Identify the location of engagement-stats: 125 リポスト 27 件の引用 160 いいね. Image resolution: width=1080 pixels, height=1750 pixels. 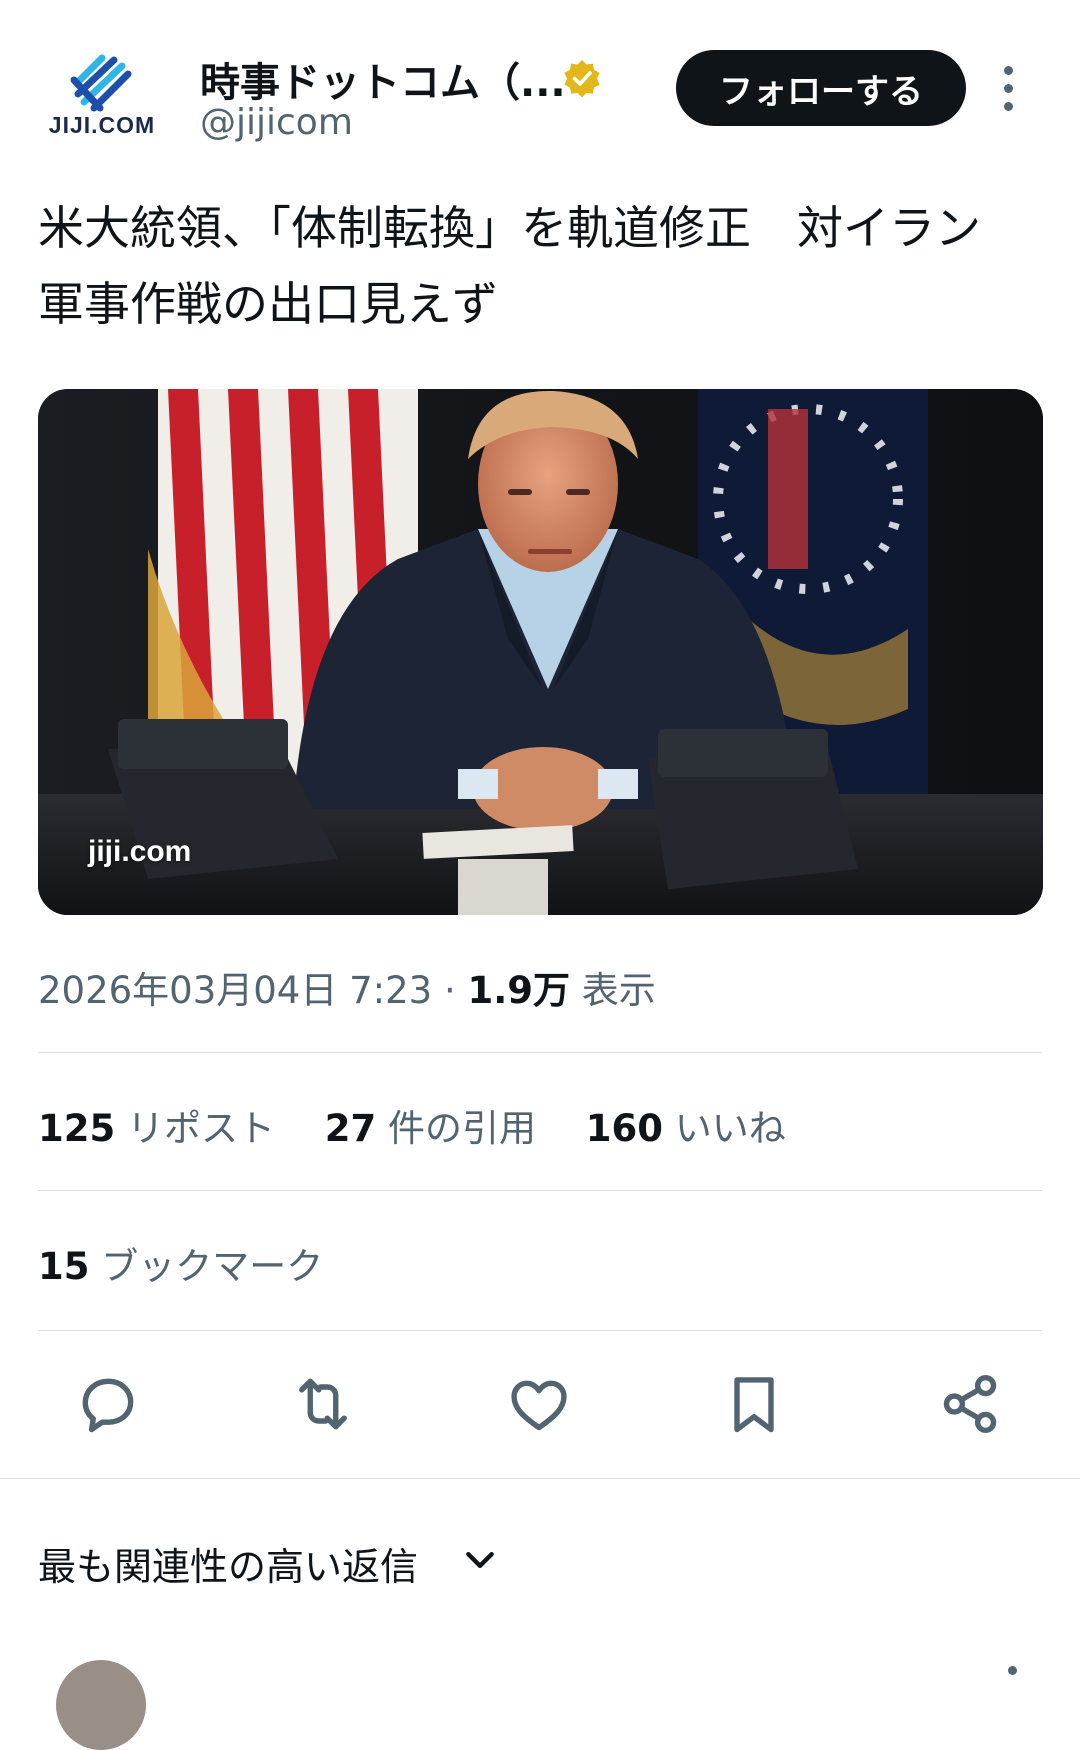
(431, 1125).